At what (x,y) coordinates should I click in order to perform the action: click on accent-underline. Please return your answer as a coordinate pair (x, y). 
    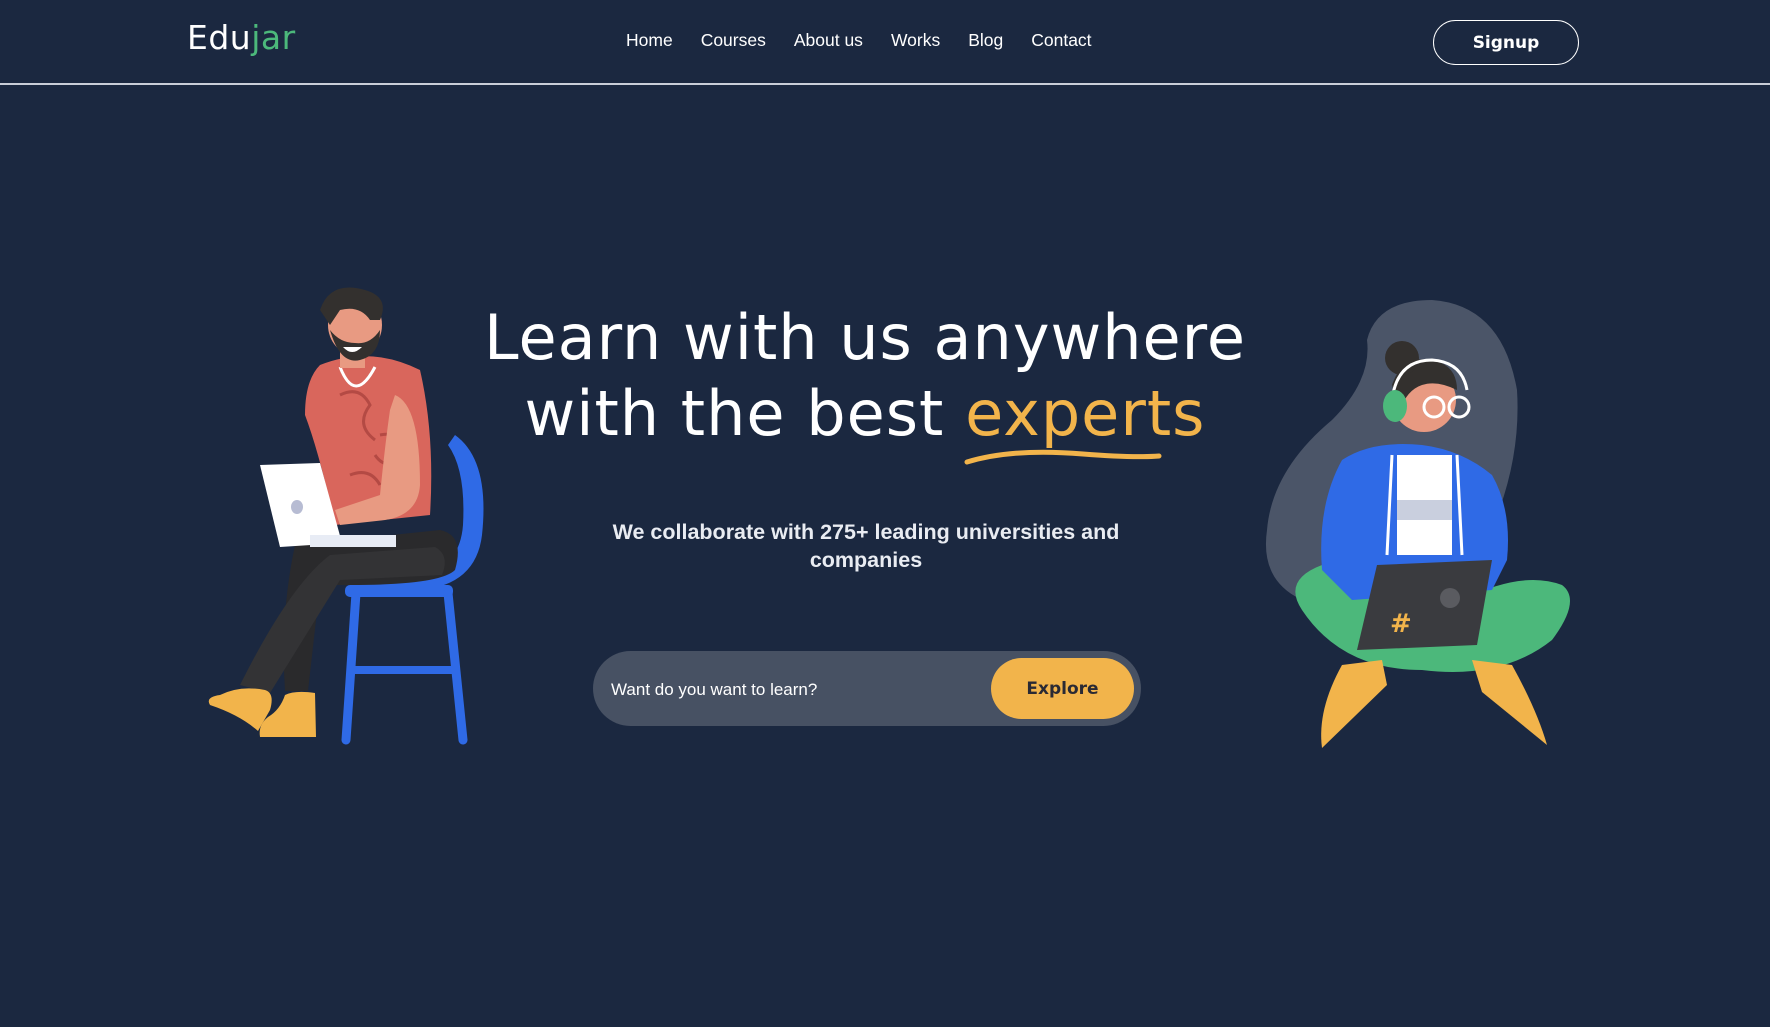
    Looking at the image, I should click on (1063, 457).